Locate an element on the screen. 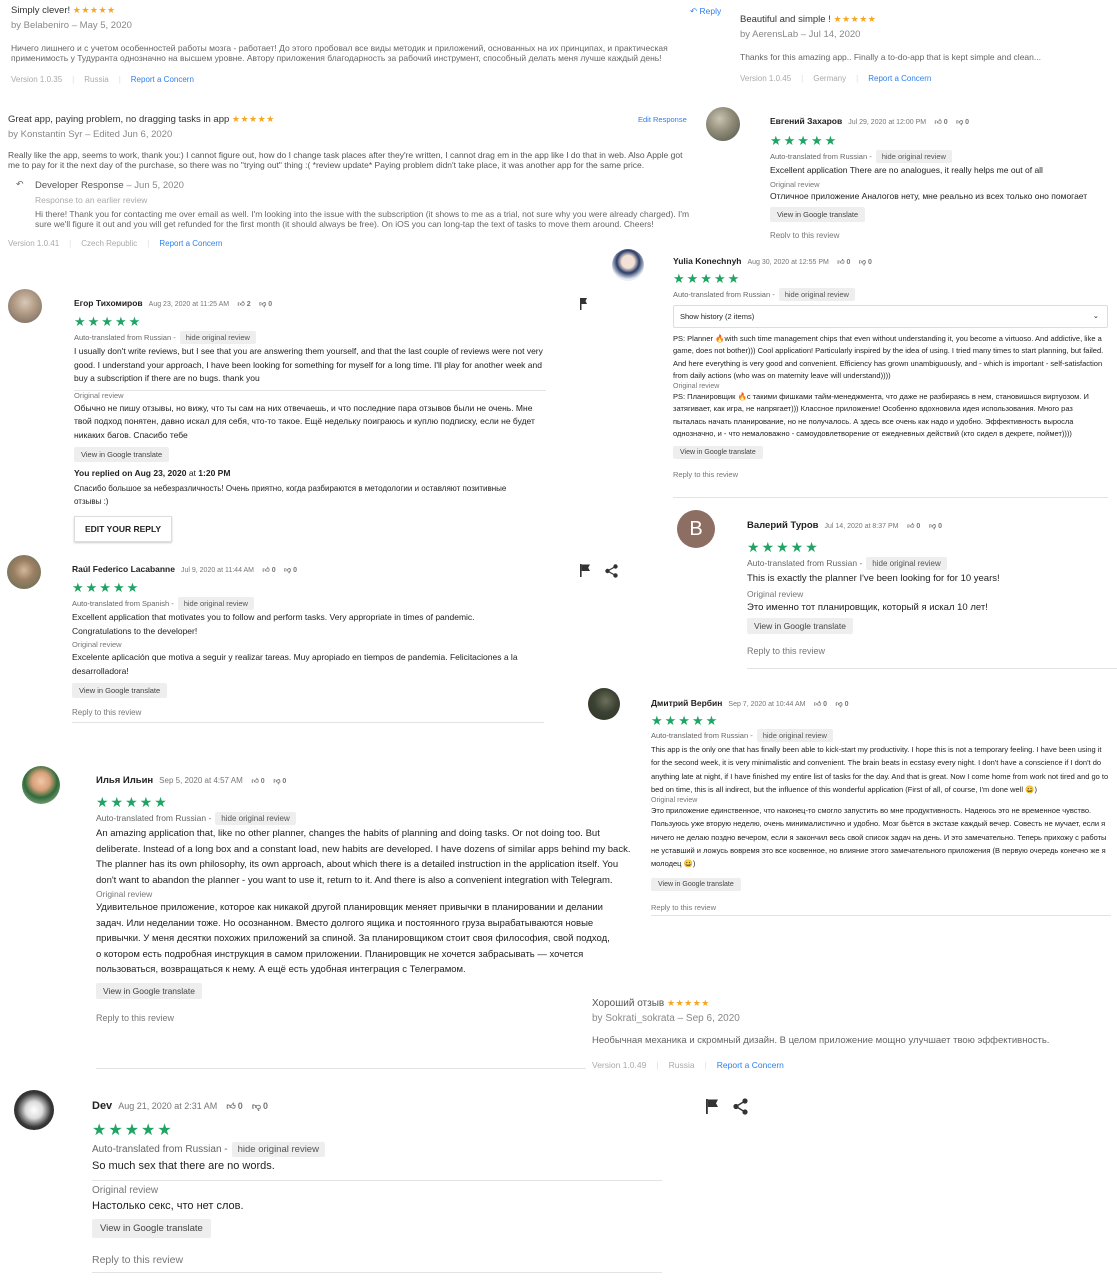 Image resolution: width=1117 pixels, height=1280 pixels. review-title: Beautiful and simple ! ★★★★★ is located at coordinates (808, 19).